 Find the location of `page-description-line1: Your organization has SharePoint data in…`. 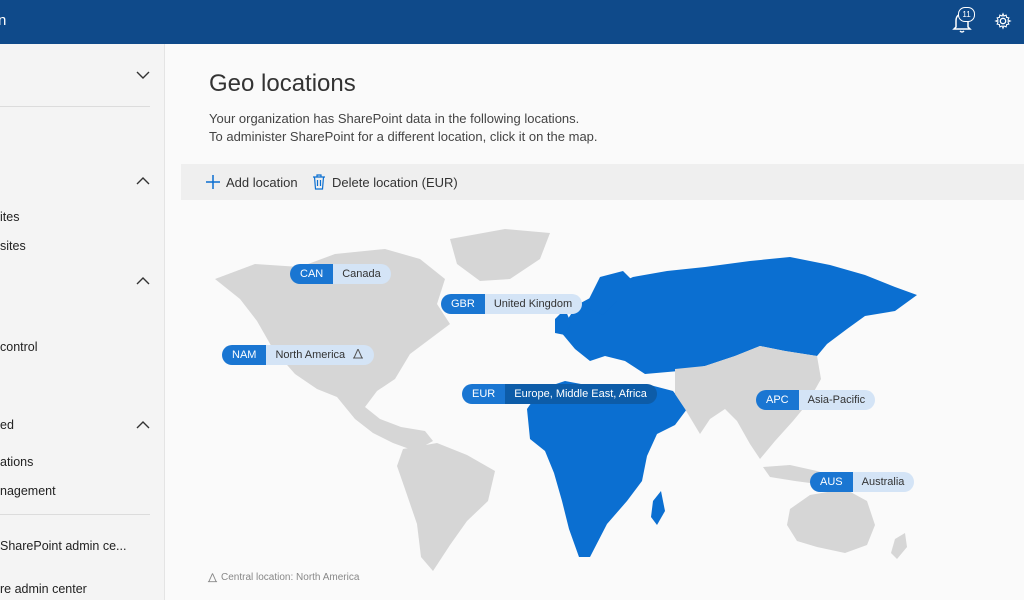

page-description-line1: Your organization has SharePoint data in… is located at coordinates (394, 118).